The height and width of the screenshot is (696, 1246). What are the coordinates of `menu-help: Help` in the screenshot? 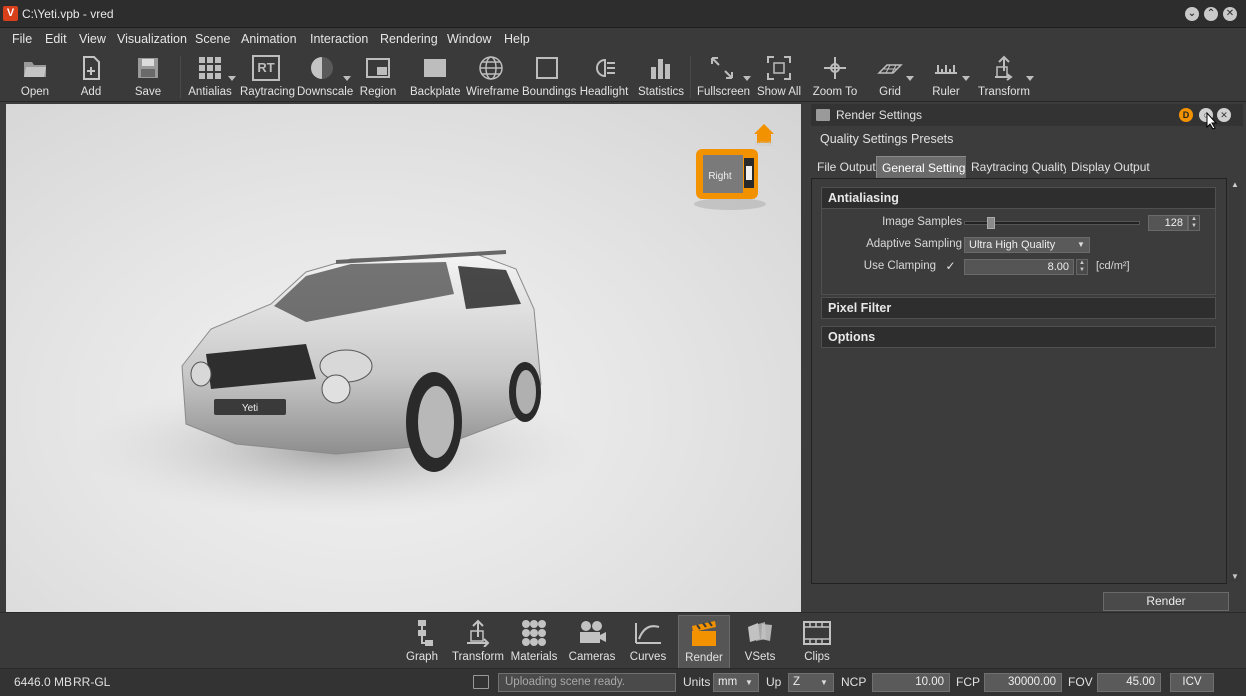 It's located at (517, 39).